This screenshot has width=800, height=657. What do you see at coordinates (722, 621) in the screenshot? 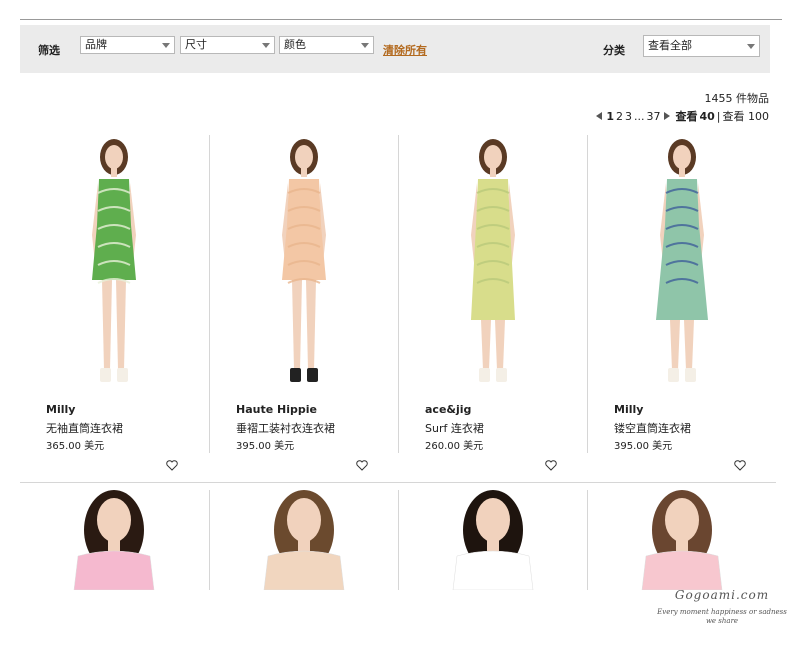
I see `watermark-tagline-2: we share` at bounding box center [722, 621].